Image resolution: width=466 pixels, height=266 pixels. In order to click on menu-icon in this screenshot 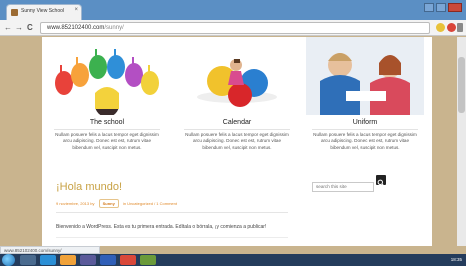, I will do `click(460, 27)`.